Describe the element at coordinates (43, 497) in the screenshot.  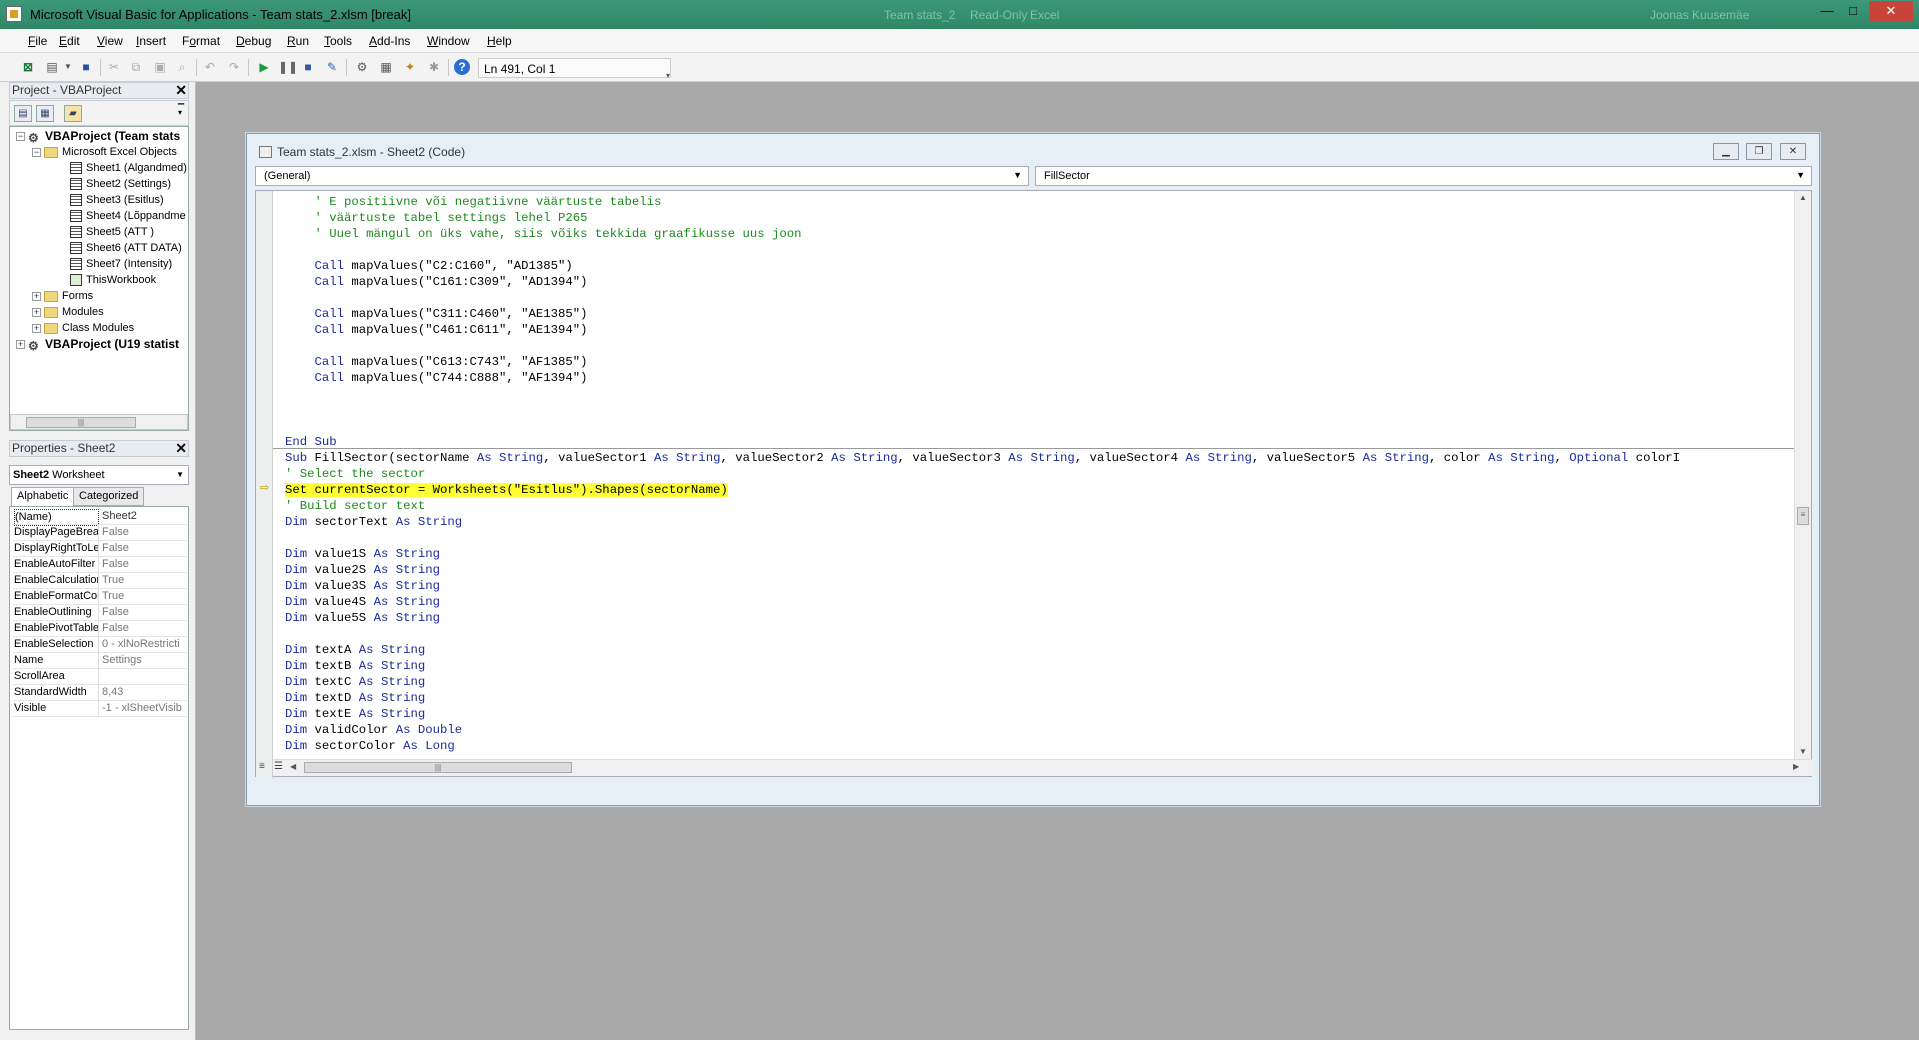
I see `tab-alphabetic: Alphabetic` at that location.